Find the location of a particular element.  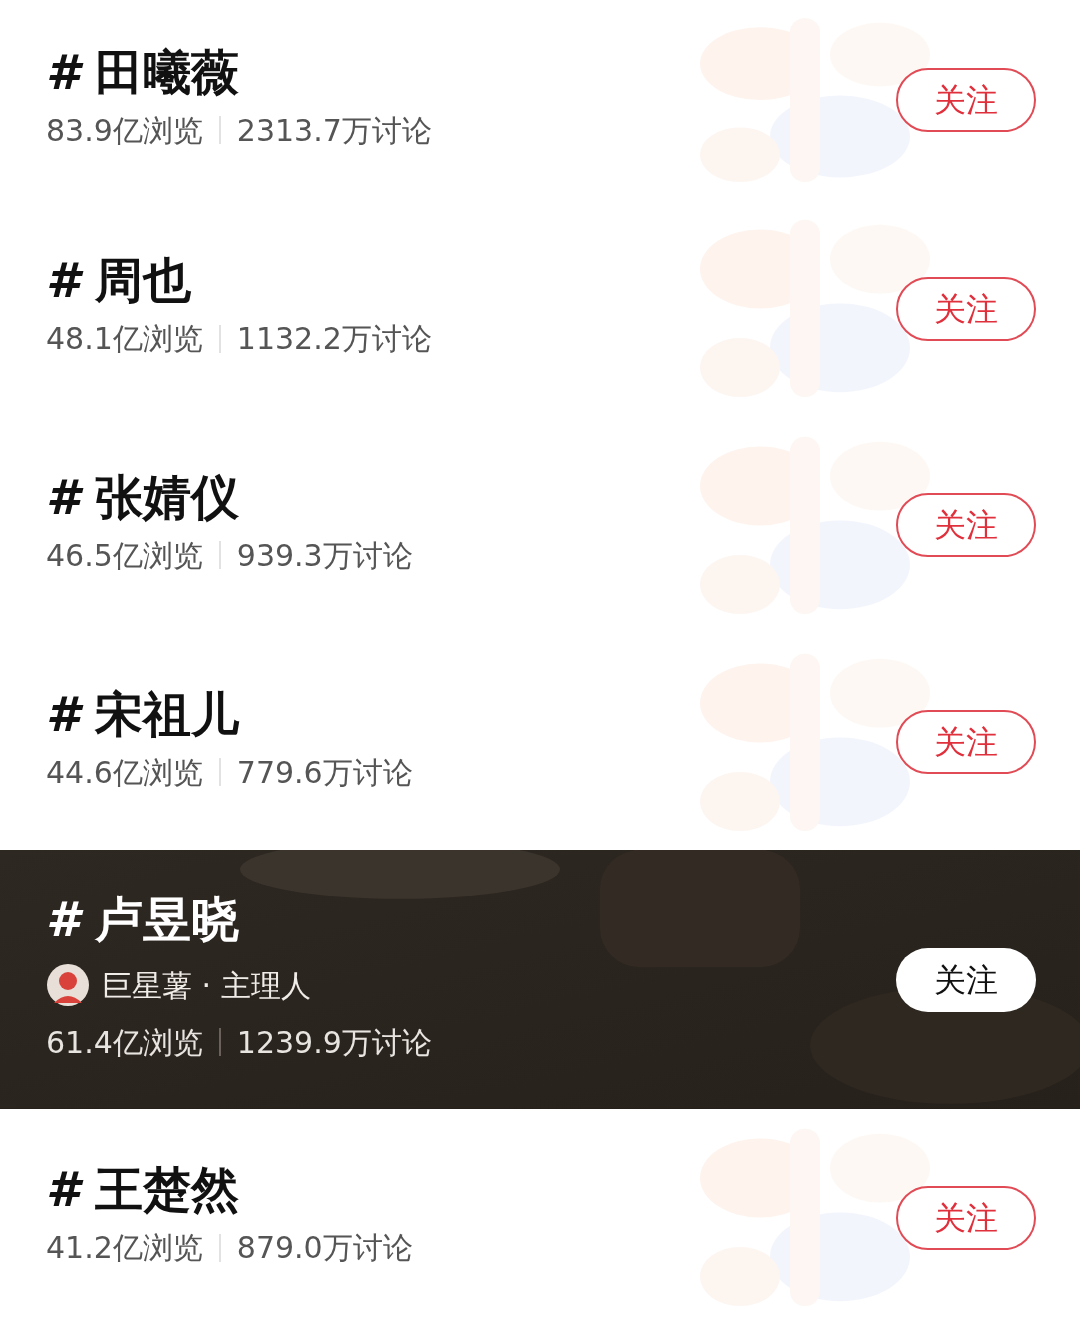

discussion-count: 879.0万讨论 is located at coordinates (324, 1248).